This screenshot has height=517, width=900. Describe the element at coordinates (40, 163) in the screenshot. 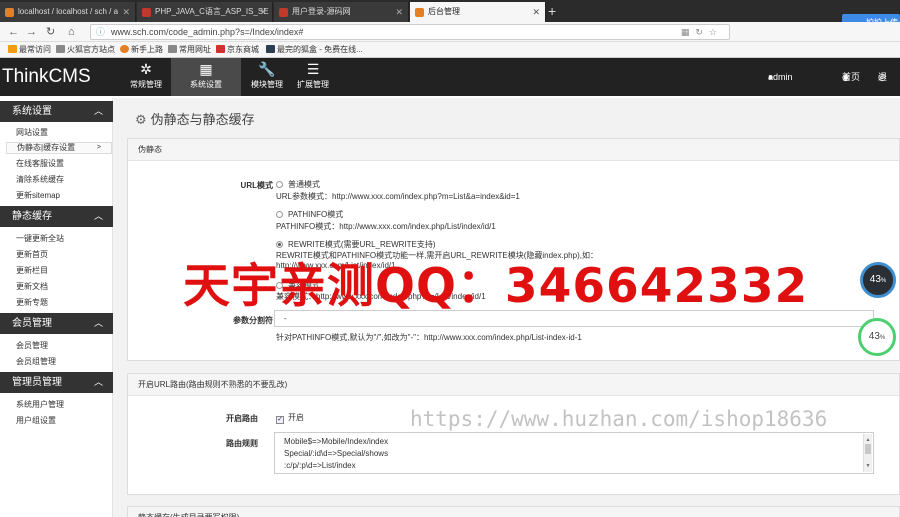

I see `sidebar-item-online-service: 在线客服设置` at that location.